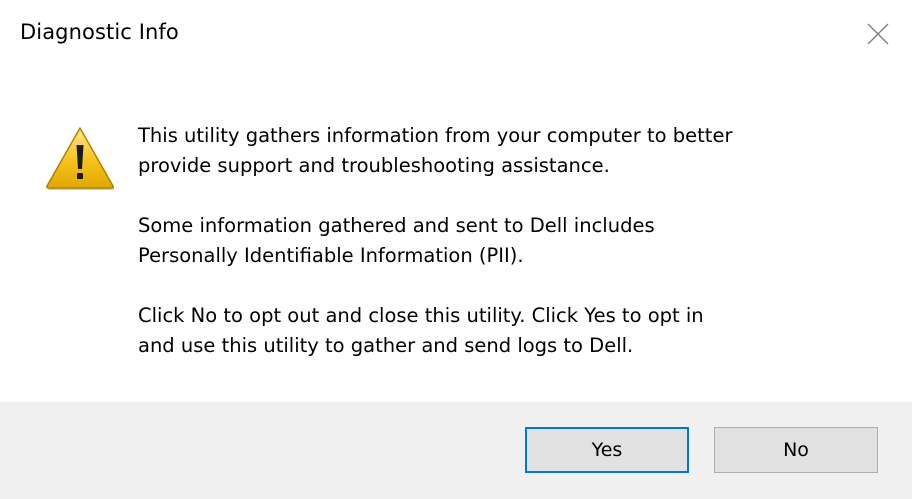  Describe the element at coordinates (456, 35) in the screenshot. I see `title-bar: Diagnostic Info` at that location.